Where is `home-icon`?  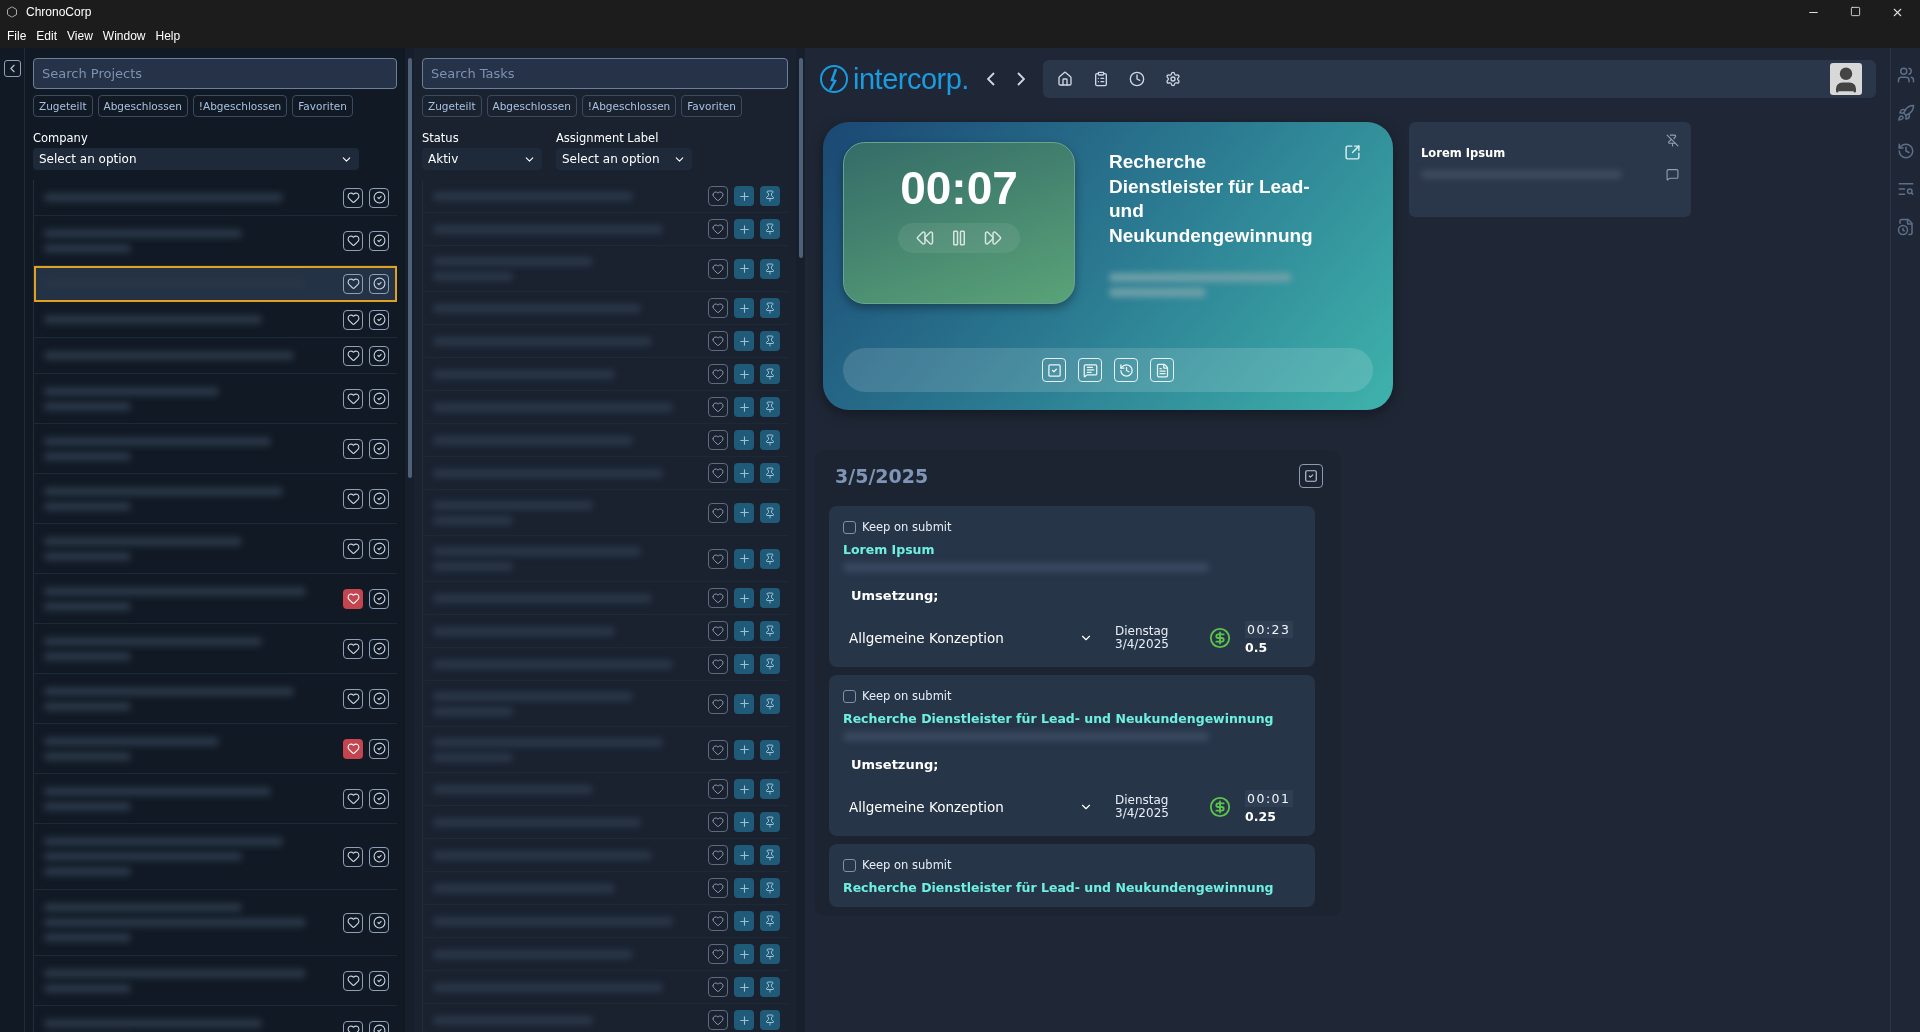
home-icon is located at coordinates (1064, 79).